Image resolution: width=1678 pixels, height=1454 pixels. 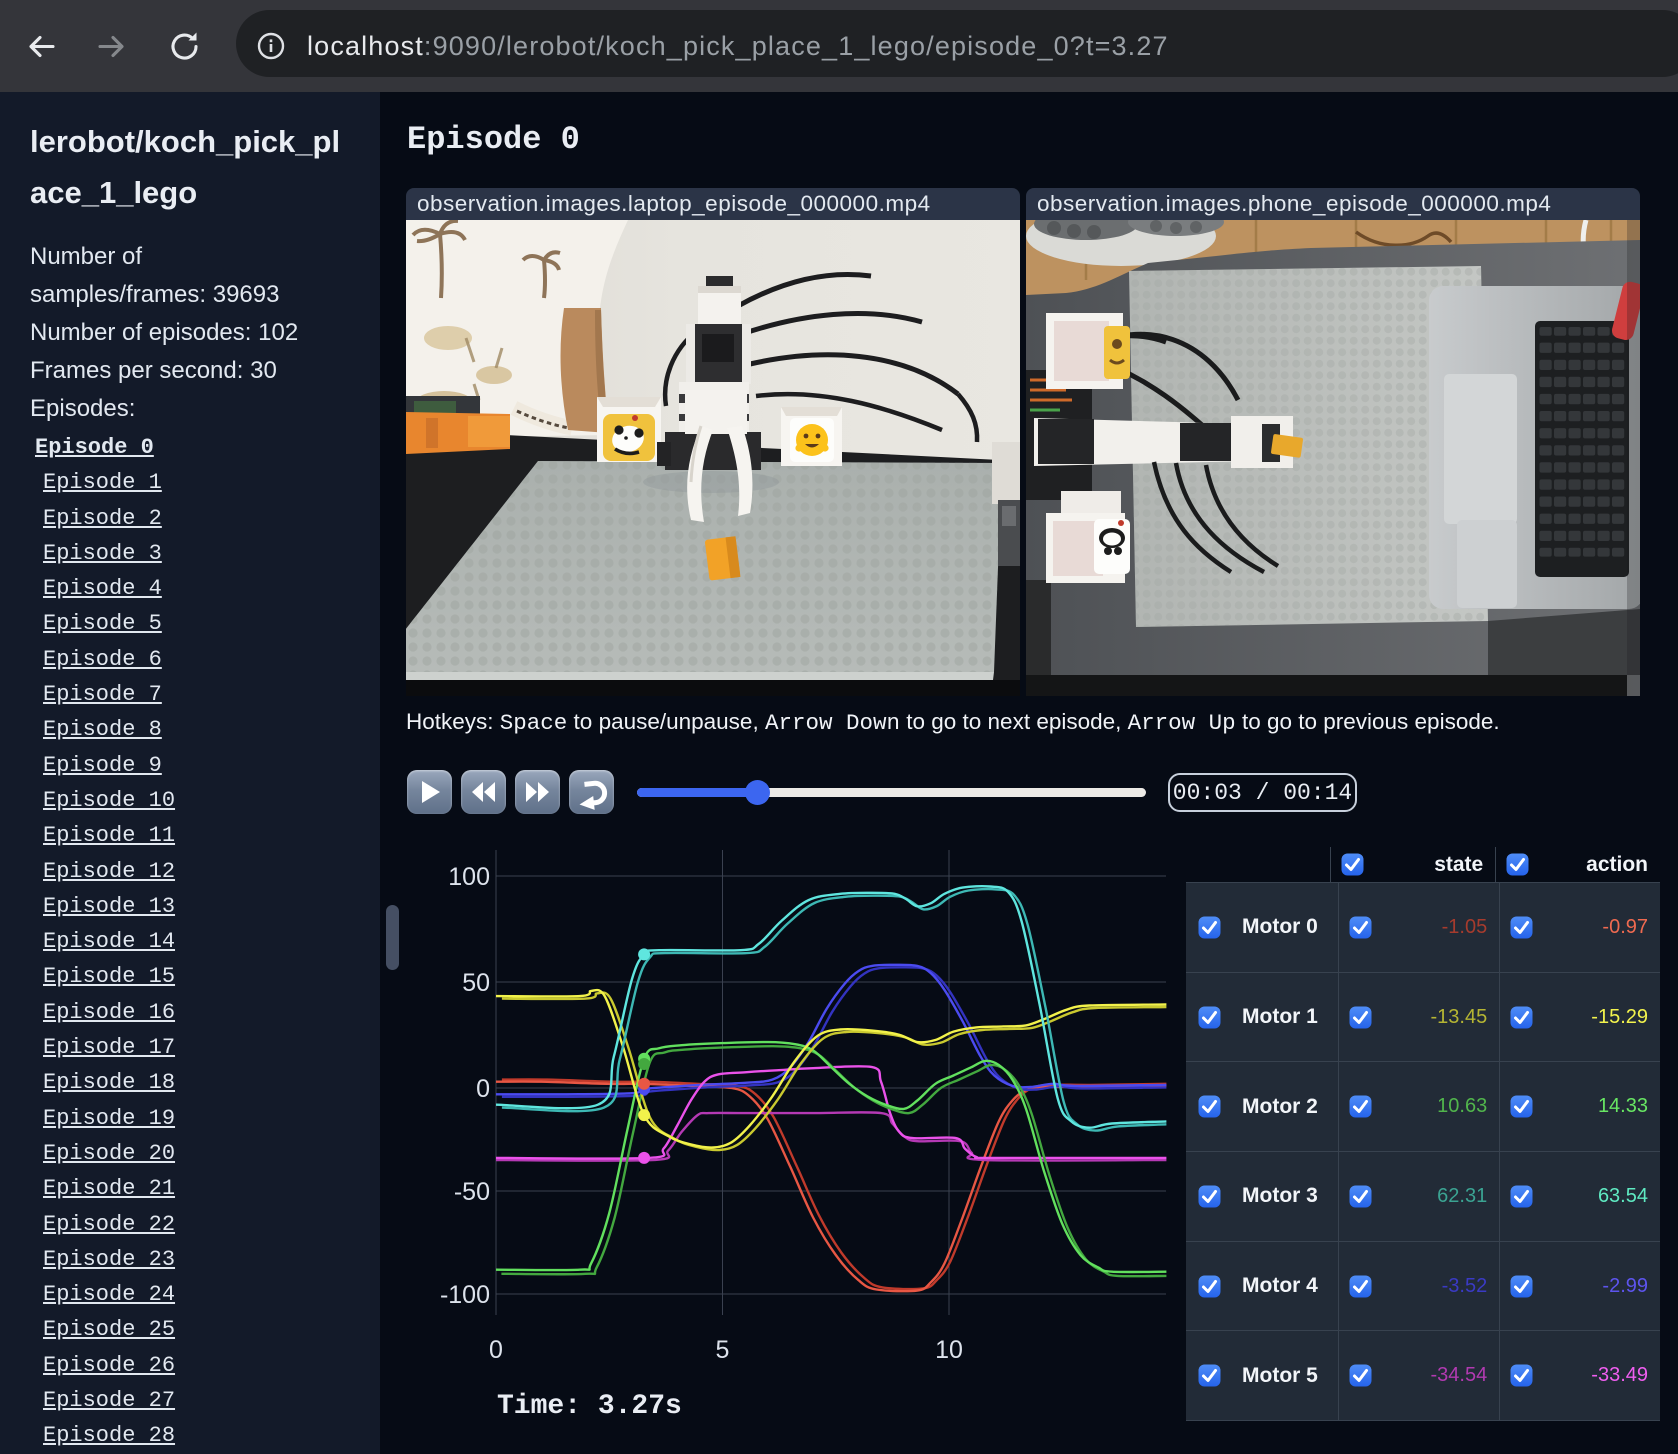 What do you see at coordinates (589, 1406) in the screenshot?
I see `svg-text: Time: 3.27s` at bounding box center [589, 1406].